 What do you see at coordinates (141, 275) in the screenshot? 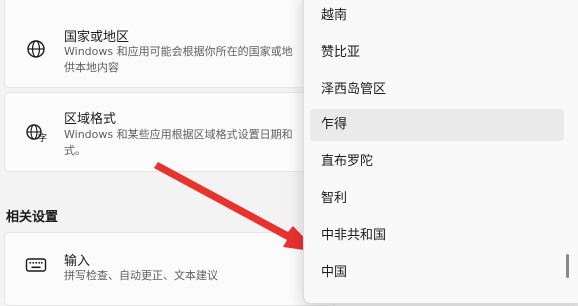
I see `input-desc: 拼写检查、自动更正、文本建议` at bounding box center [141, 275].